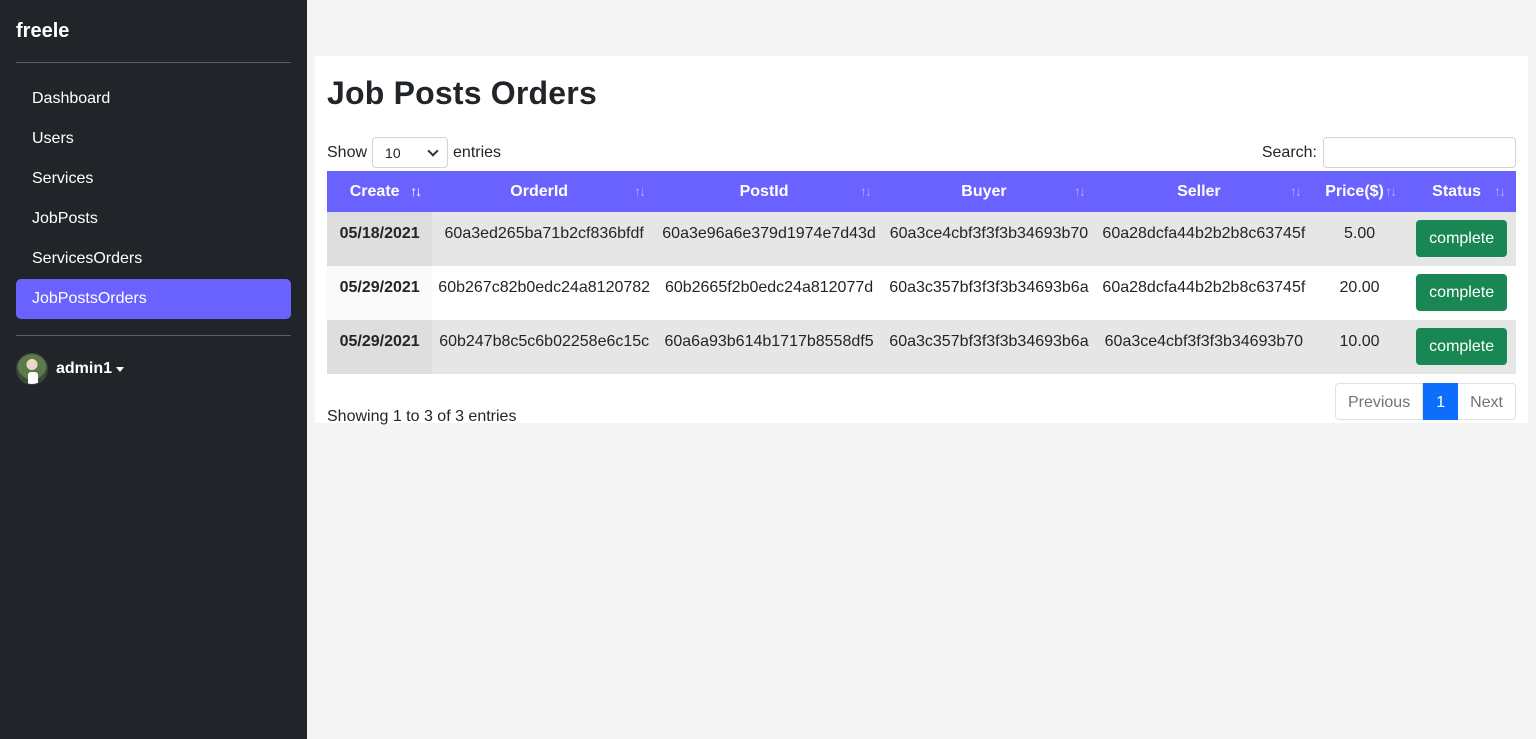  What do you see at coordinates (374, 191) in the screenshot?
I see `column-header-label: Create` at bounding box center [374, 191].